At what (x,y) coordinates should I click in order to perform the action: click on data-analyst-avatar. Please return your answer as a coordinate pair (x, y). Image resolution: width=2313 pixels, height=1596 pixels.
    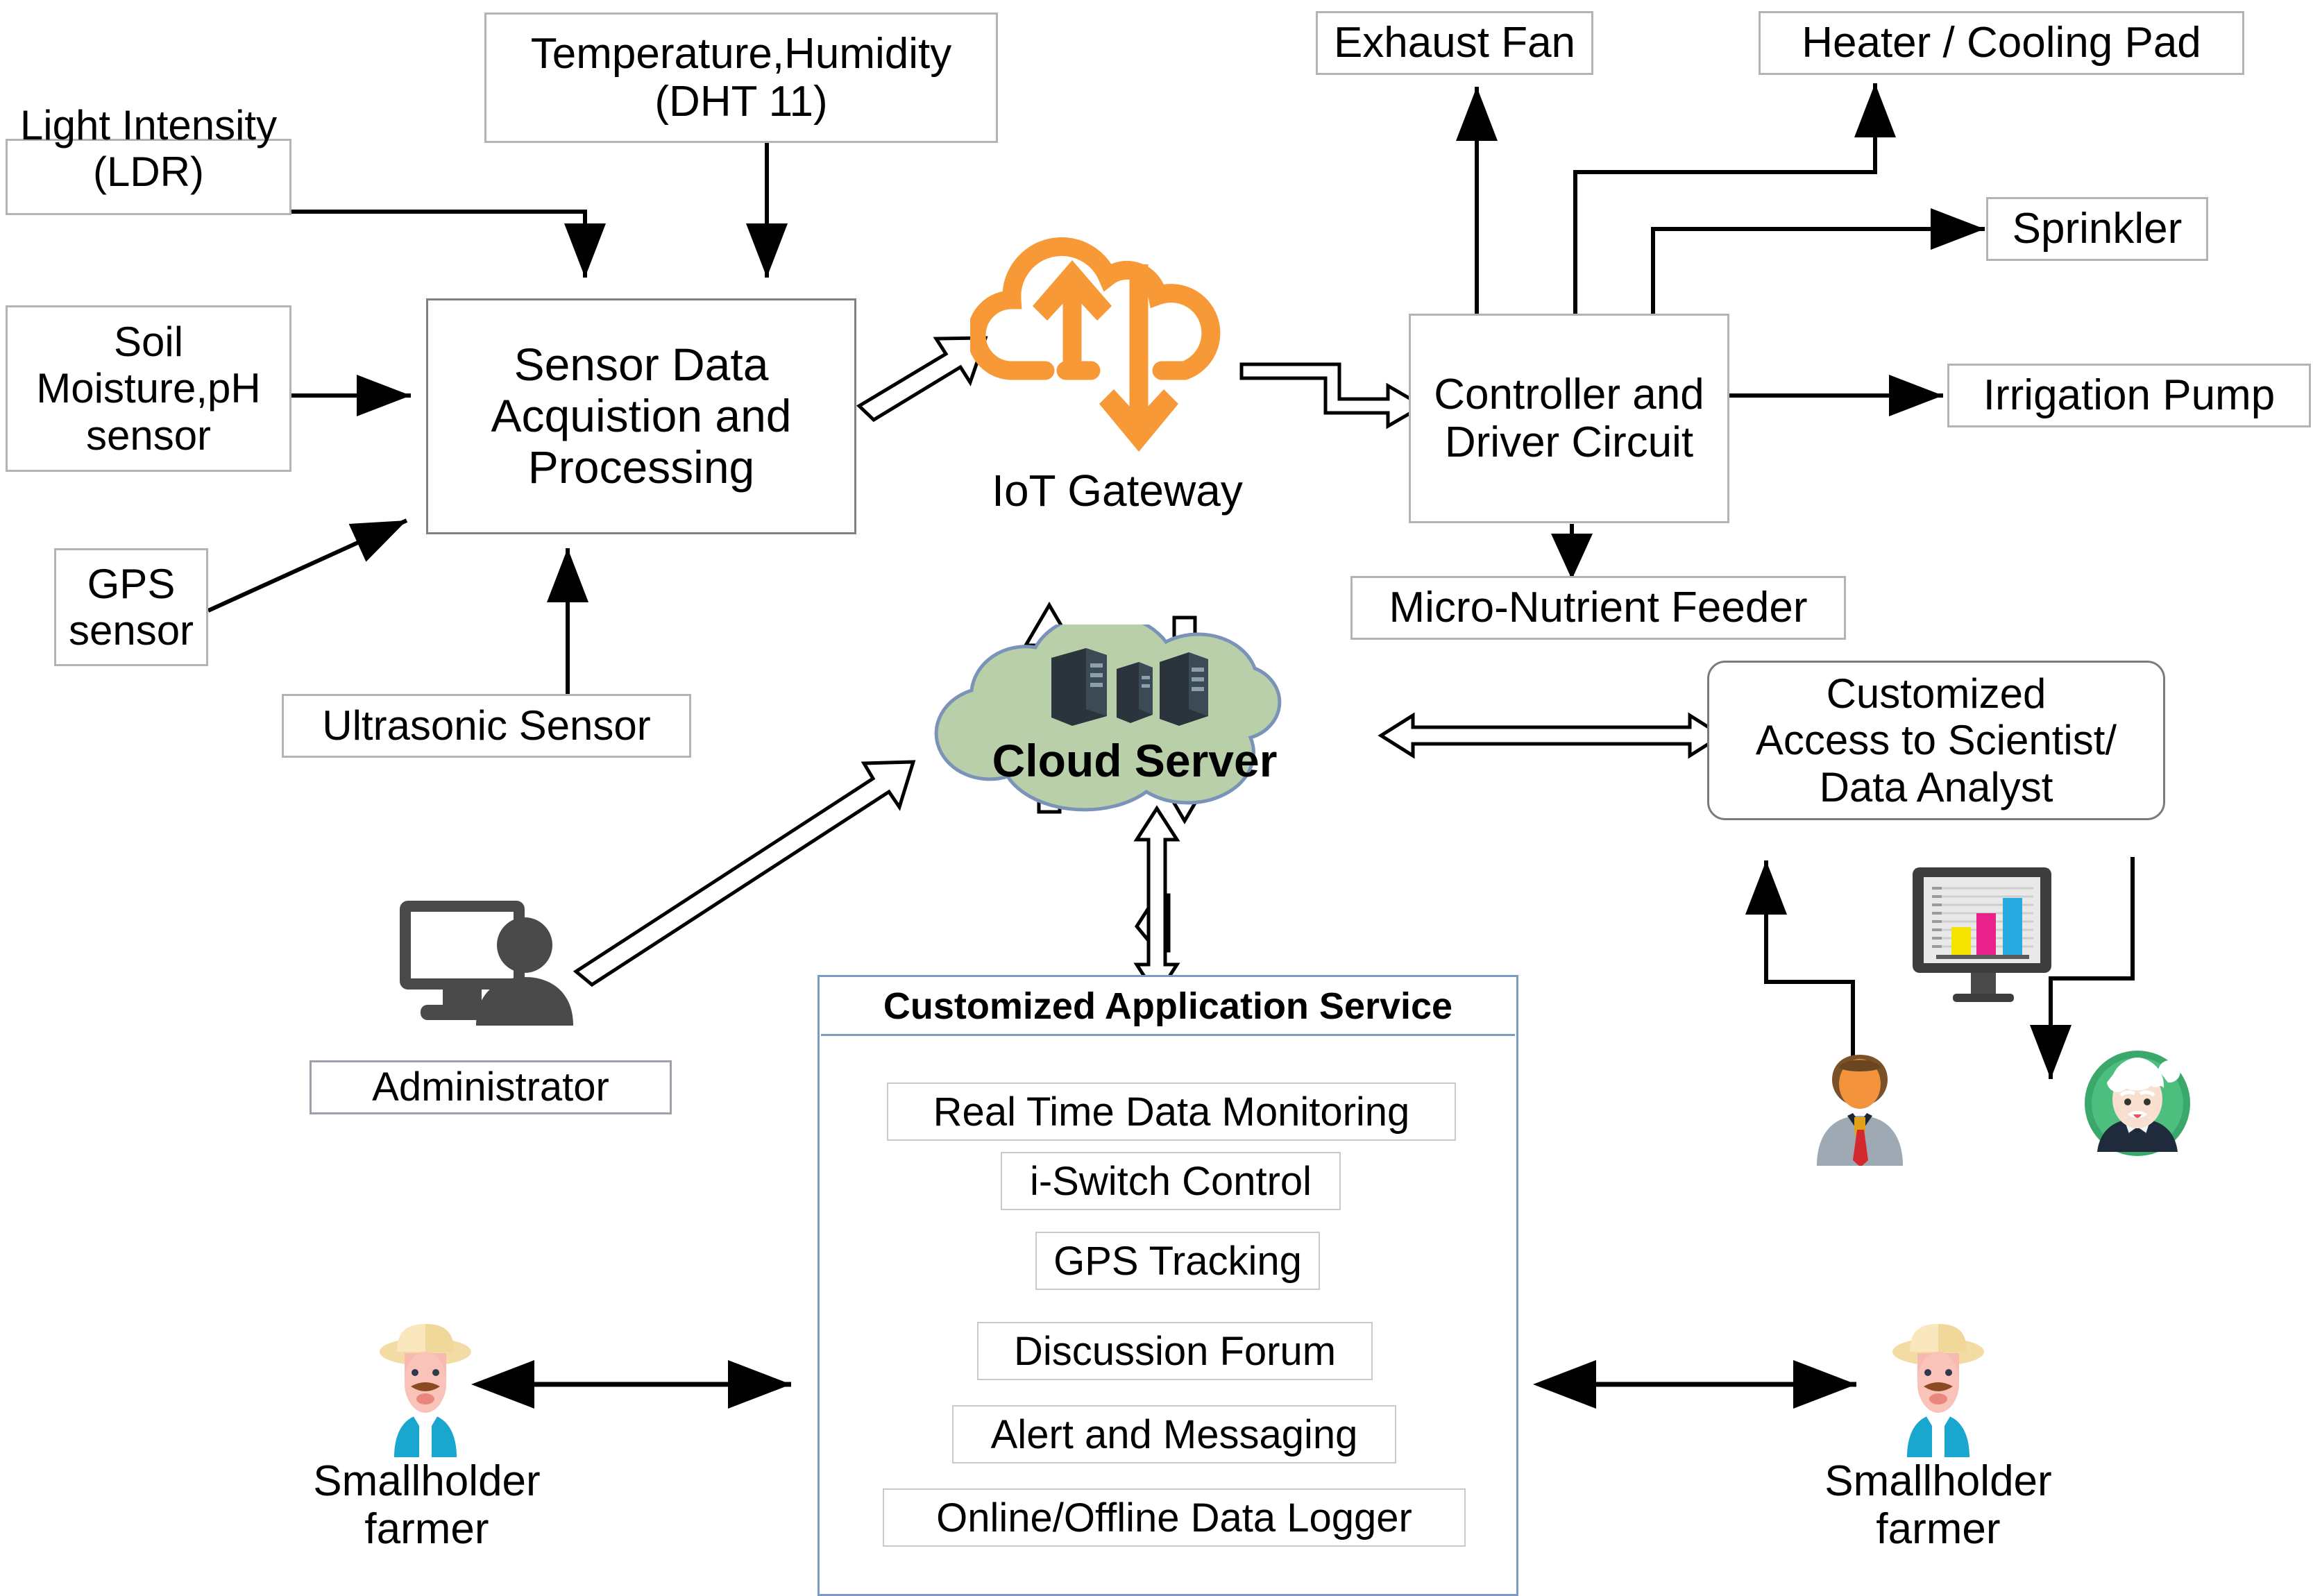
    Looking at the image, I should click on (1859, 1107).